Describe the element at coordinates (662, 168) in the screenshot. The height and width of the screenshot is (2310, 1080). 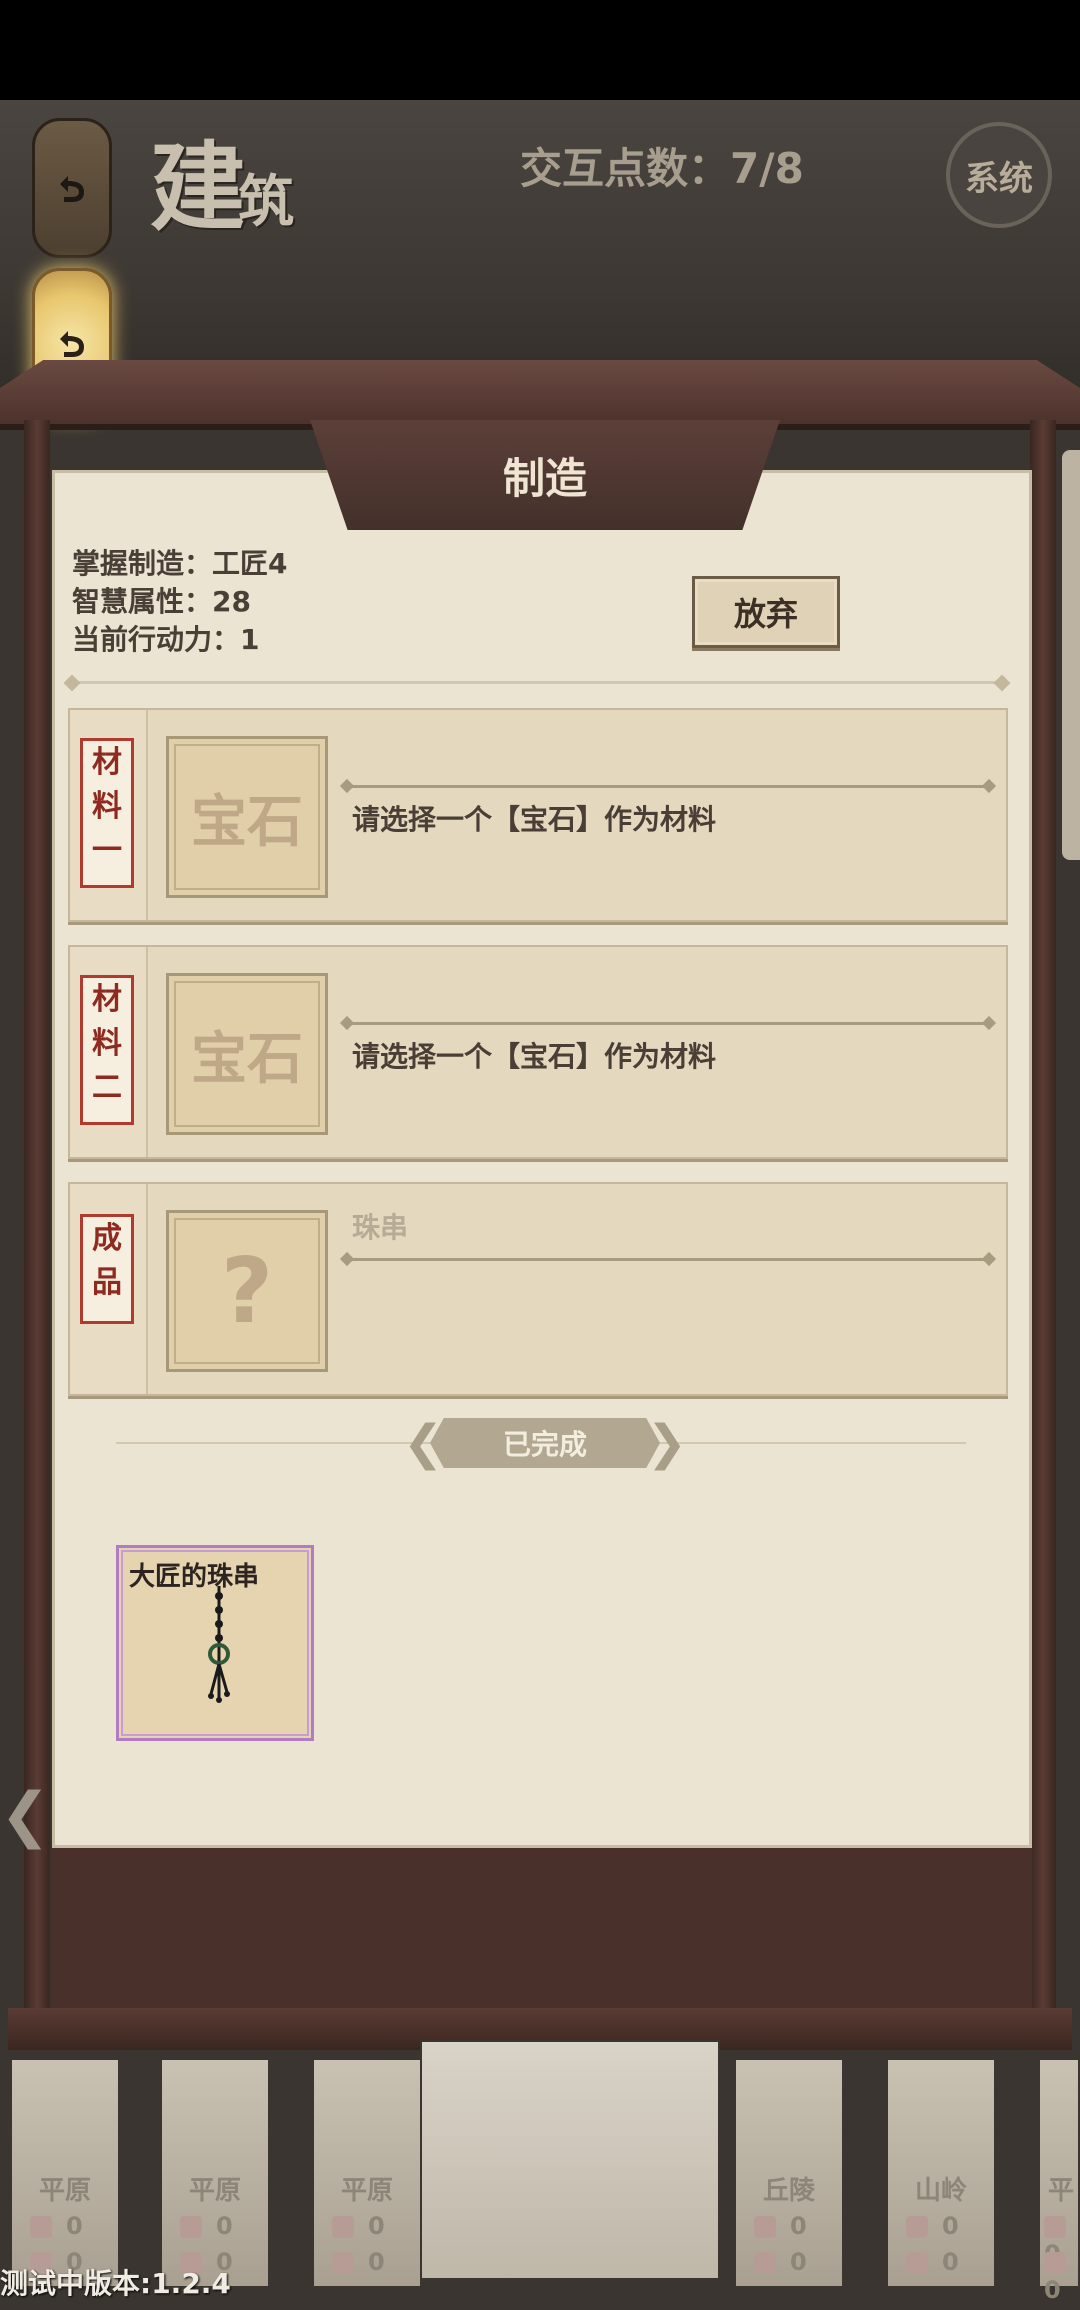
I see `interaction-points: 交互点数：7/8` at that location.